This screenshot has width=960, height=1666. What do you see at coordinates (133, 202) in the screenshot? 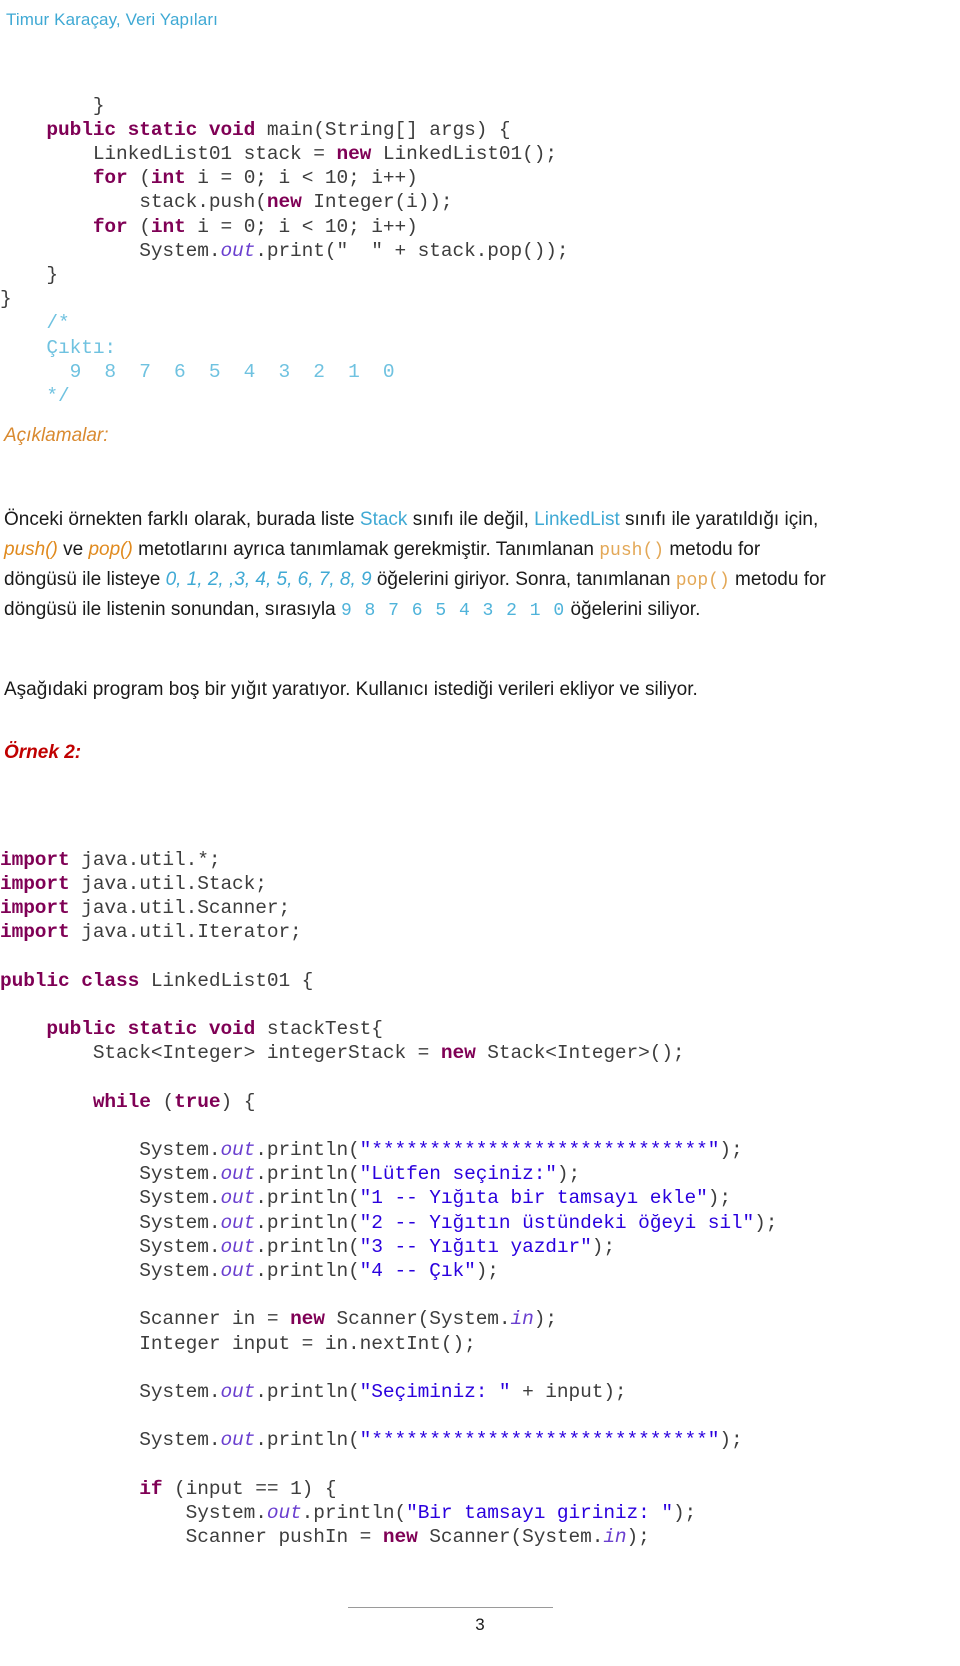
I see `code-token: stack.push(` at bounding box center [133, 202].